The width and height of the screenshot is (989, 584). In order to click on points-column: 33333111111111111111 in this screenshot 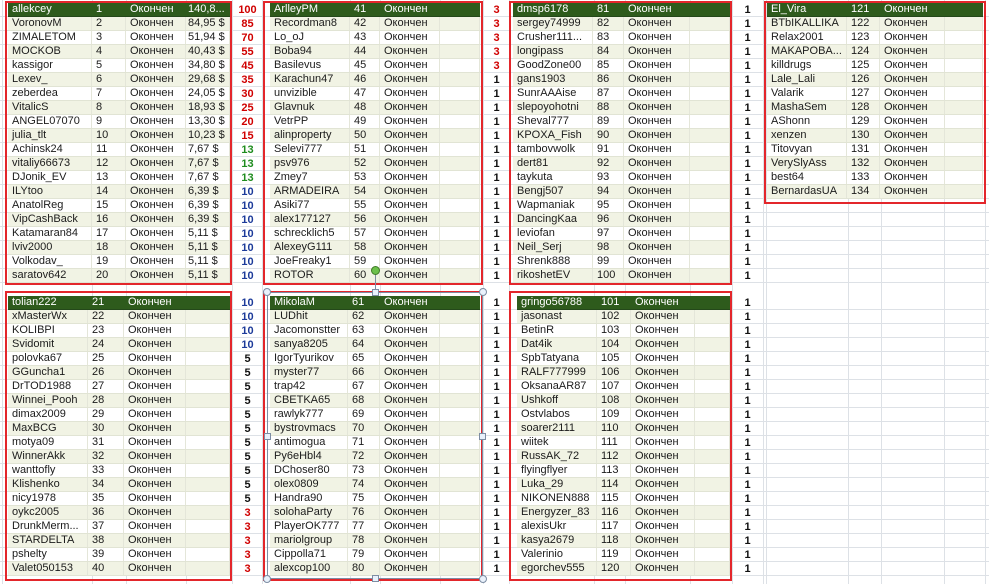, I will do `click(496, 143)`.